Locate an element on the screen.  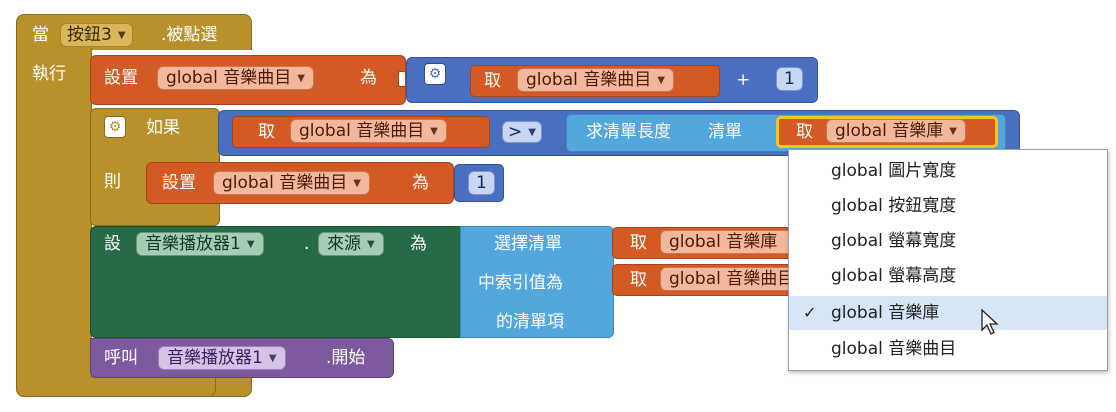
event-component-label: 按鈕3 is located at coordinates (89, 35).